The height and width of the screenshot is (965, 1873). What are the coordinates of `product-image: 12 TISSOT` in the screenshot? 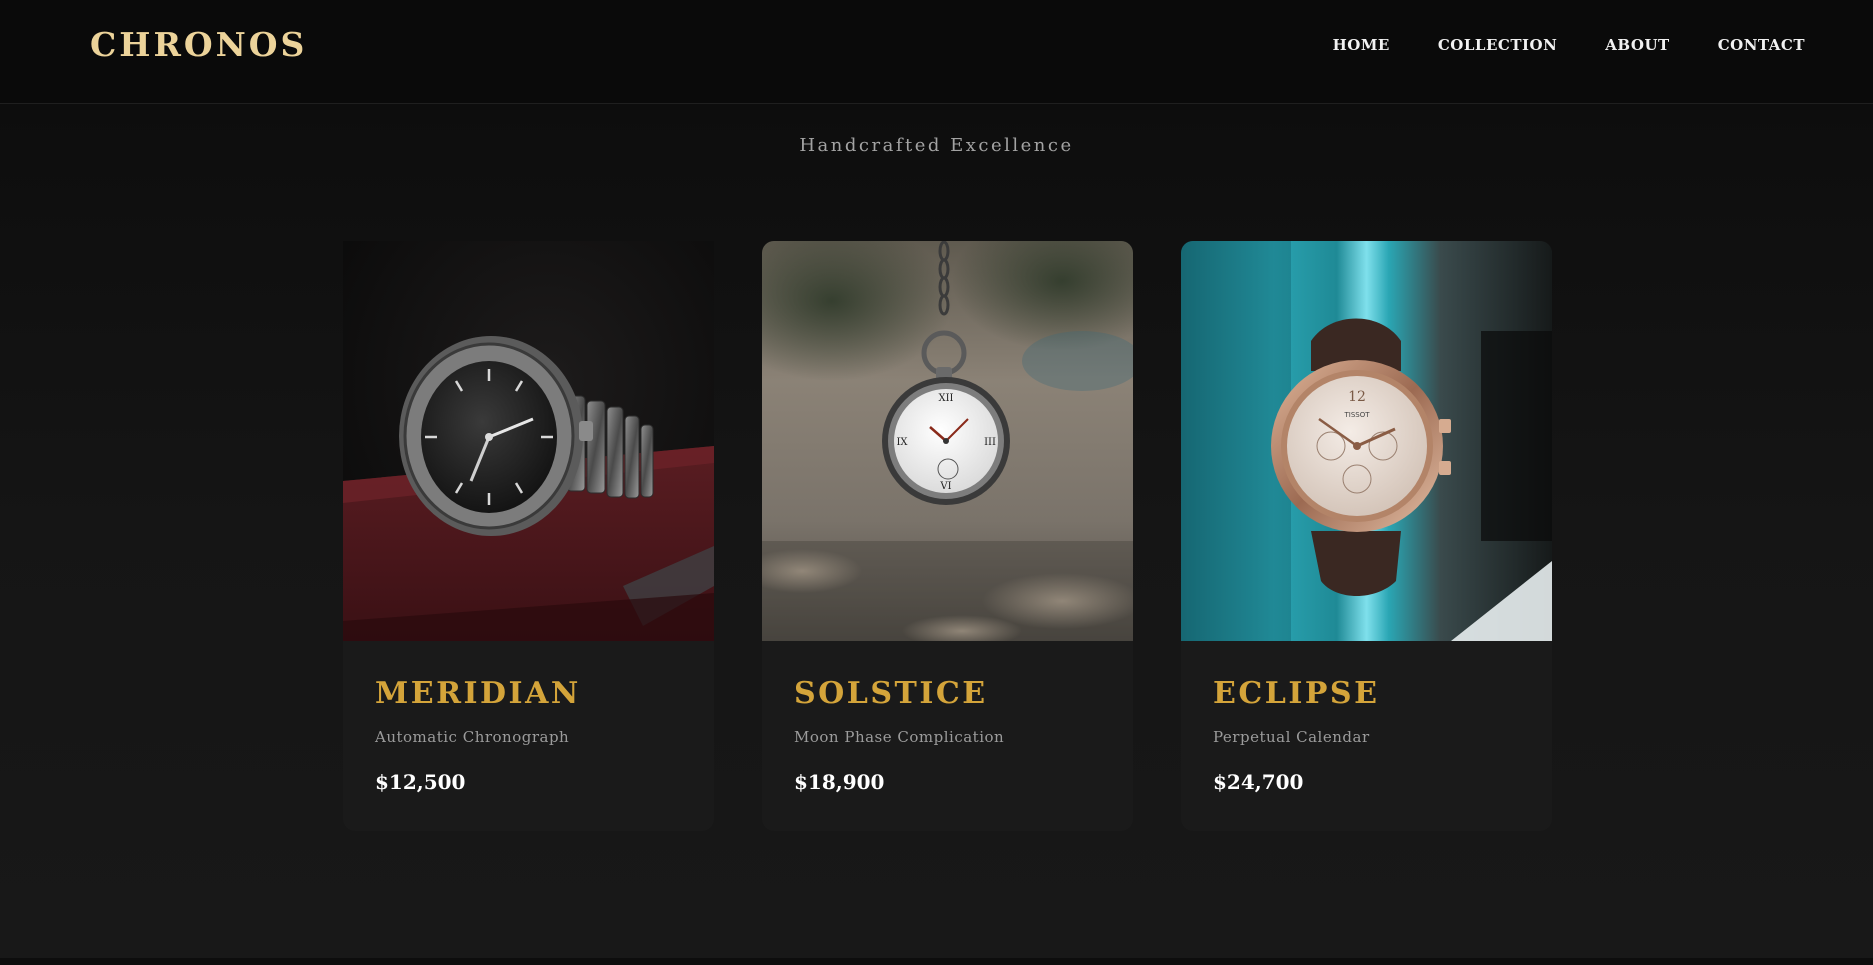 It's located at (1366, 441).